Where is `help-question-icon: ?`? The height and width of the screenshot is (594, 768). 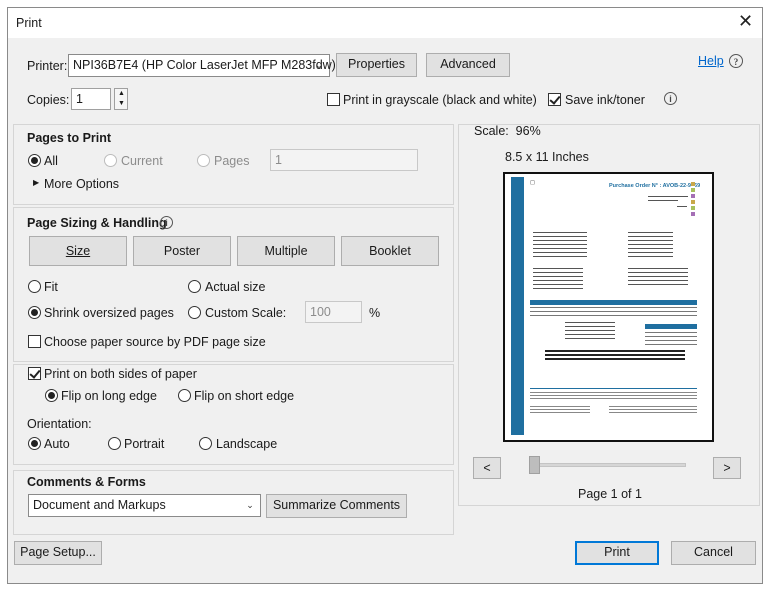 help-question-icon: ? is located at coordinates (736, 61).